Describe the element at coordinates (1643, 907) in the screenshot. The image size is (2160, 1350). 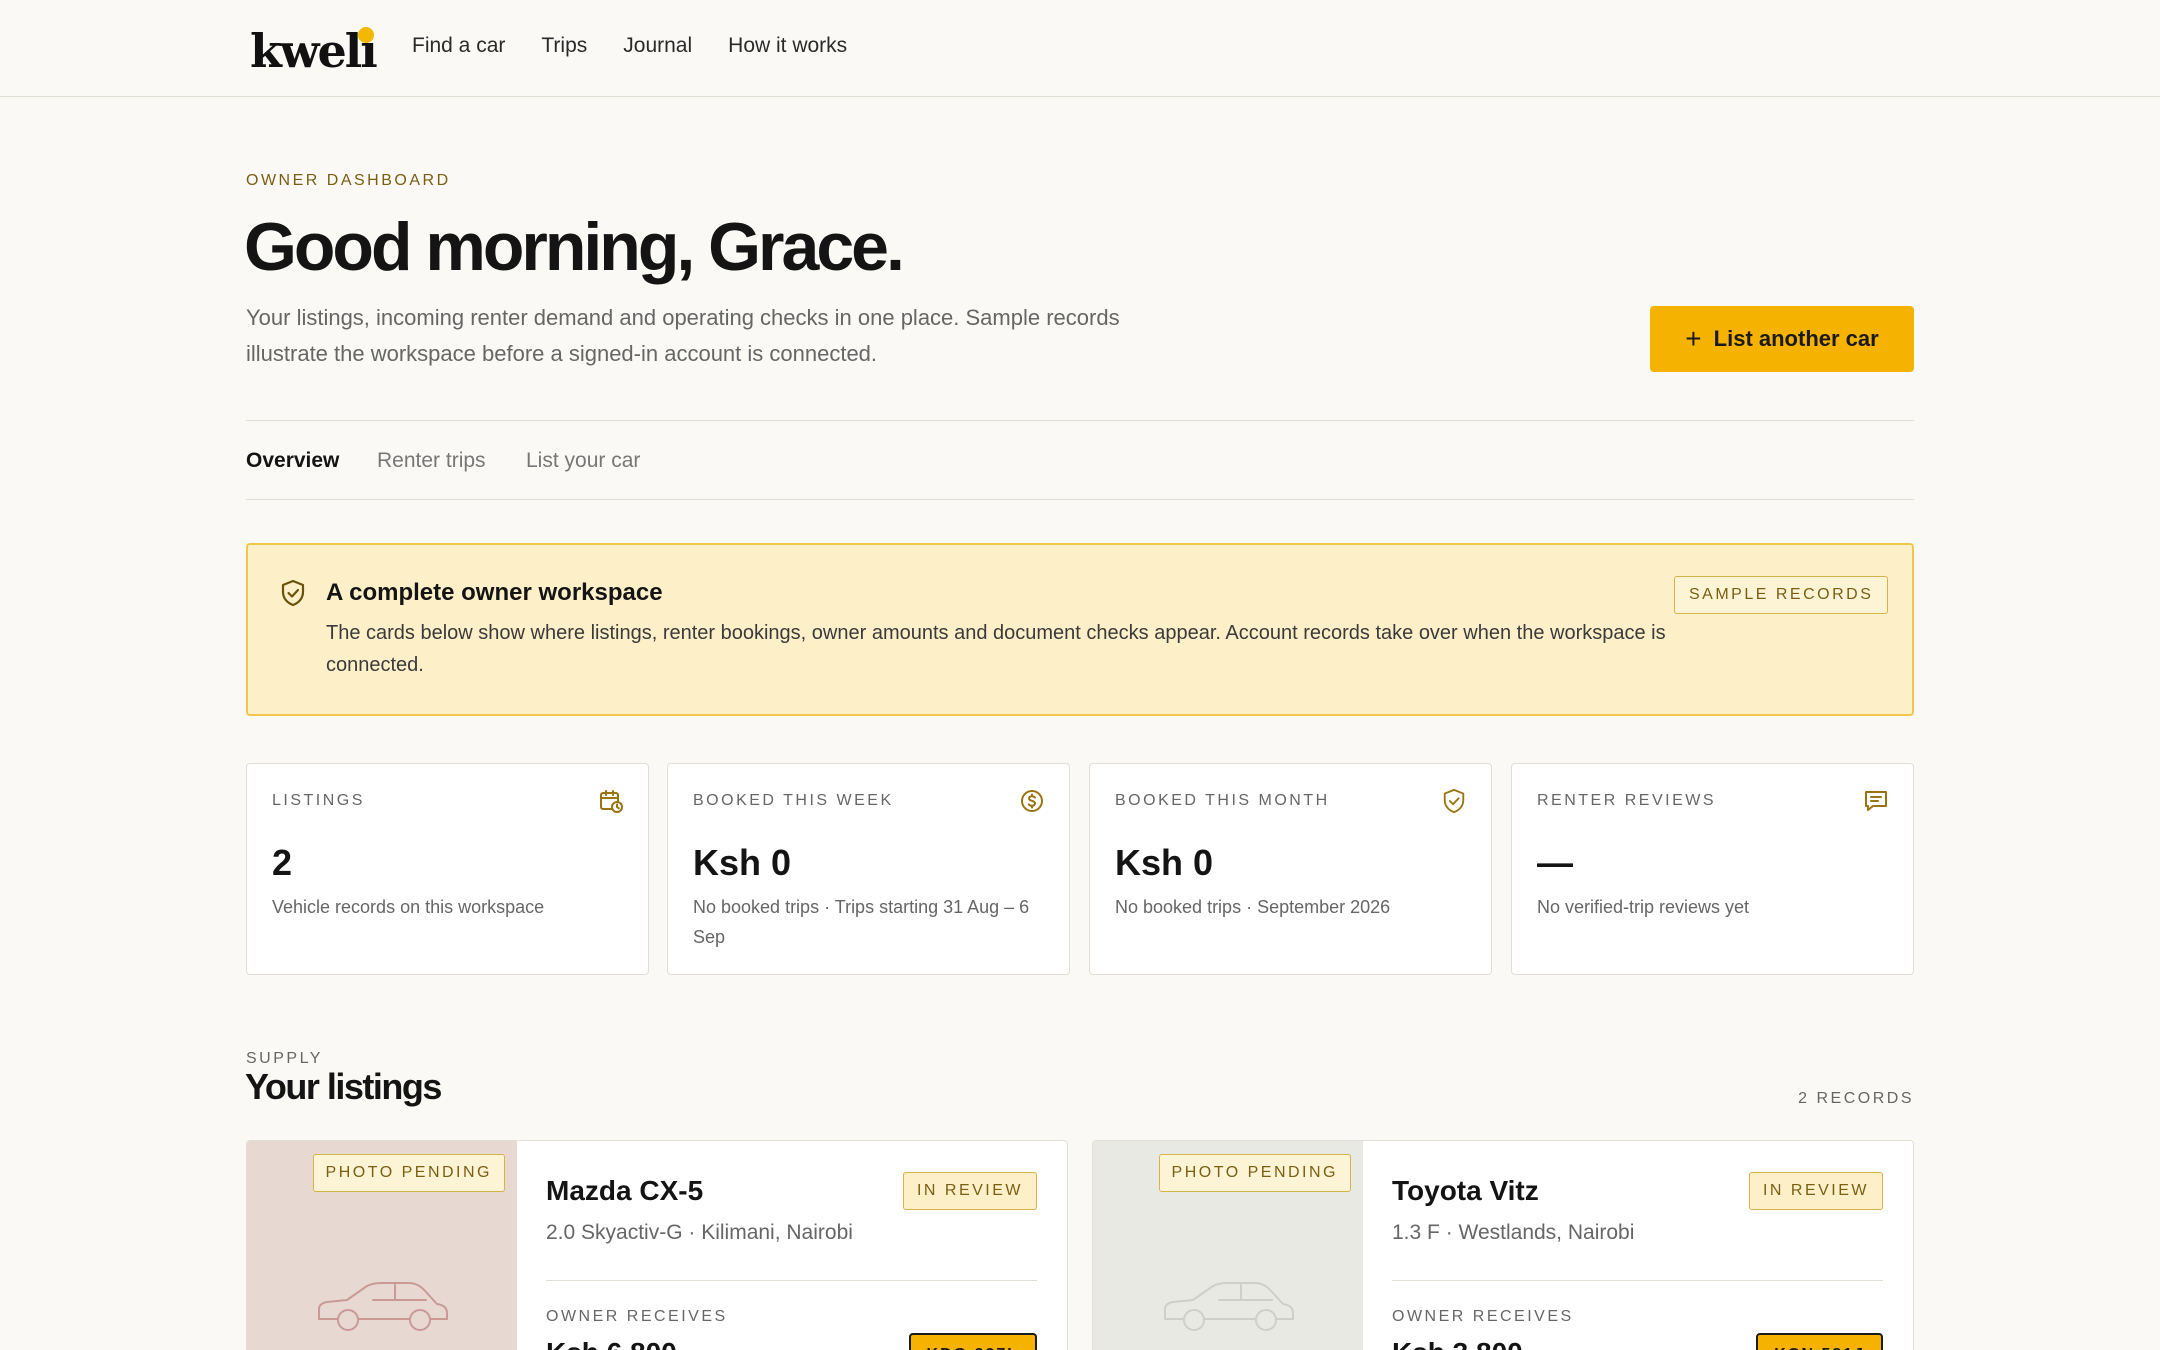
I see `stat-subtext: No verified-trip reviews yet` at that location.